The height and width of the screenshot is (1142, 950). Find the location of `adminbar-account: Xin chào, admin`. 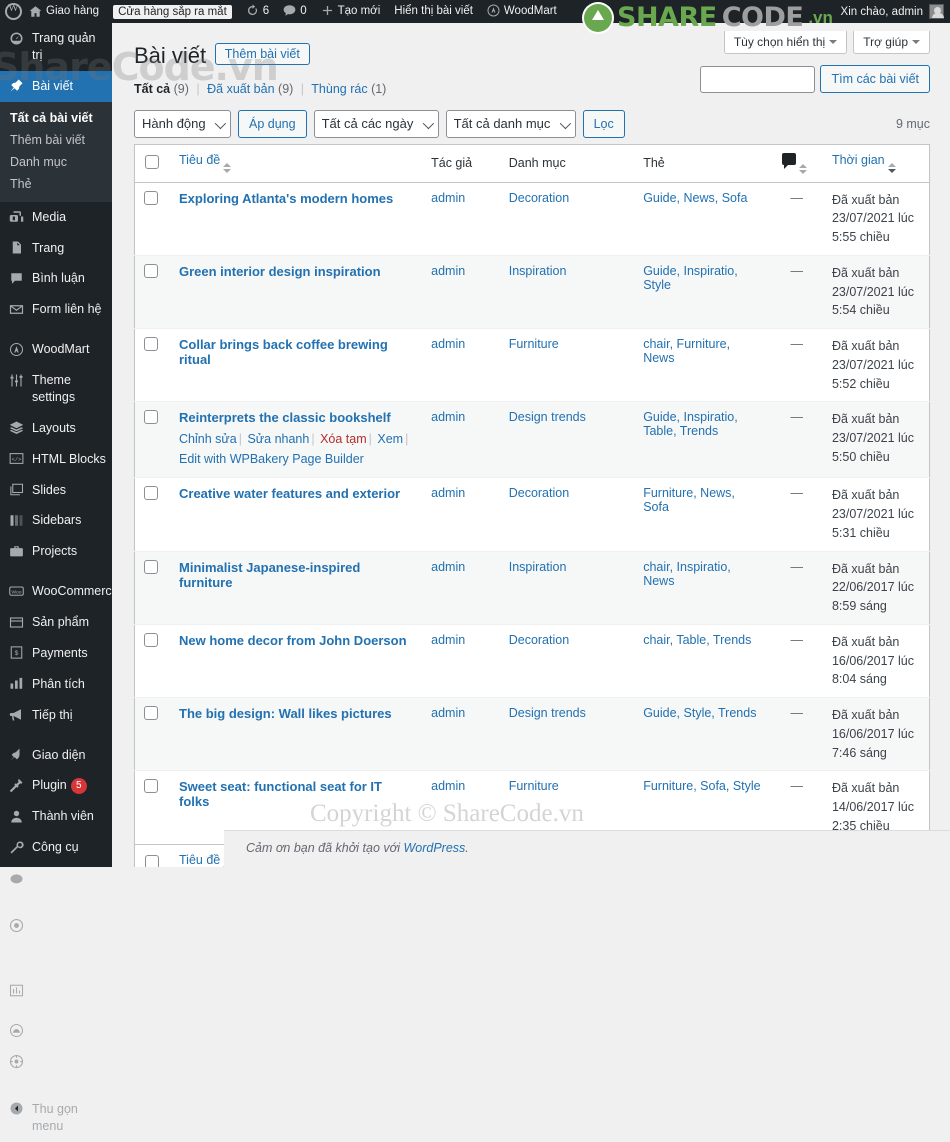

adminbar-account: Xin chào, admin is located at coordinates (895, 11).